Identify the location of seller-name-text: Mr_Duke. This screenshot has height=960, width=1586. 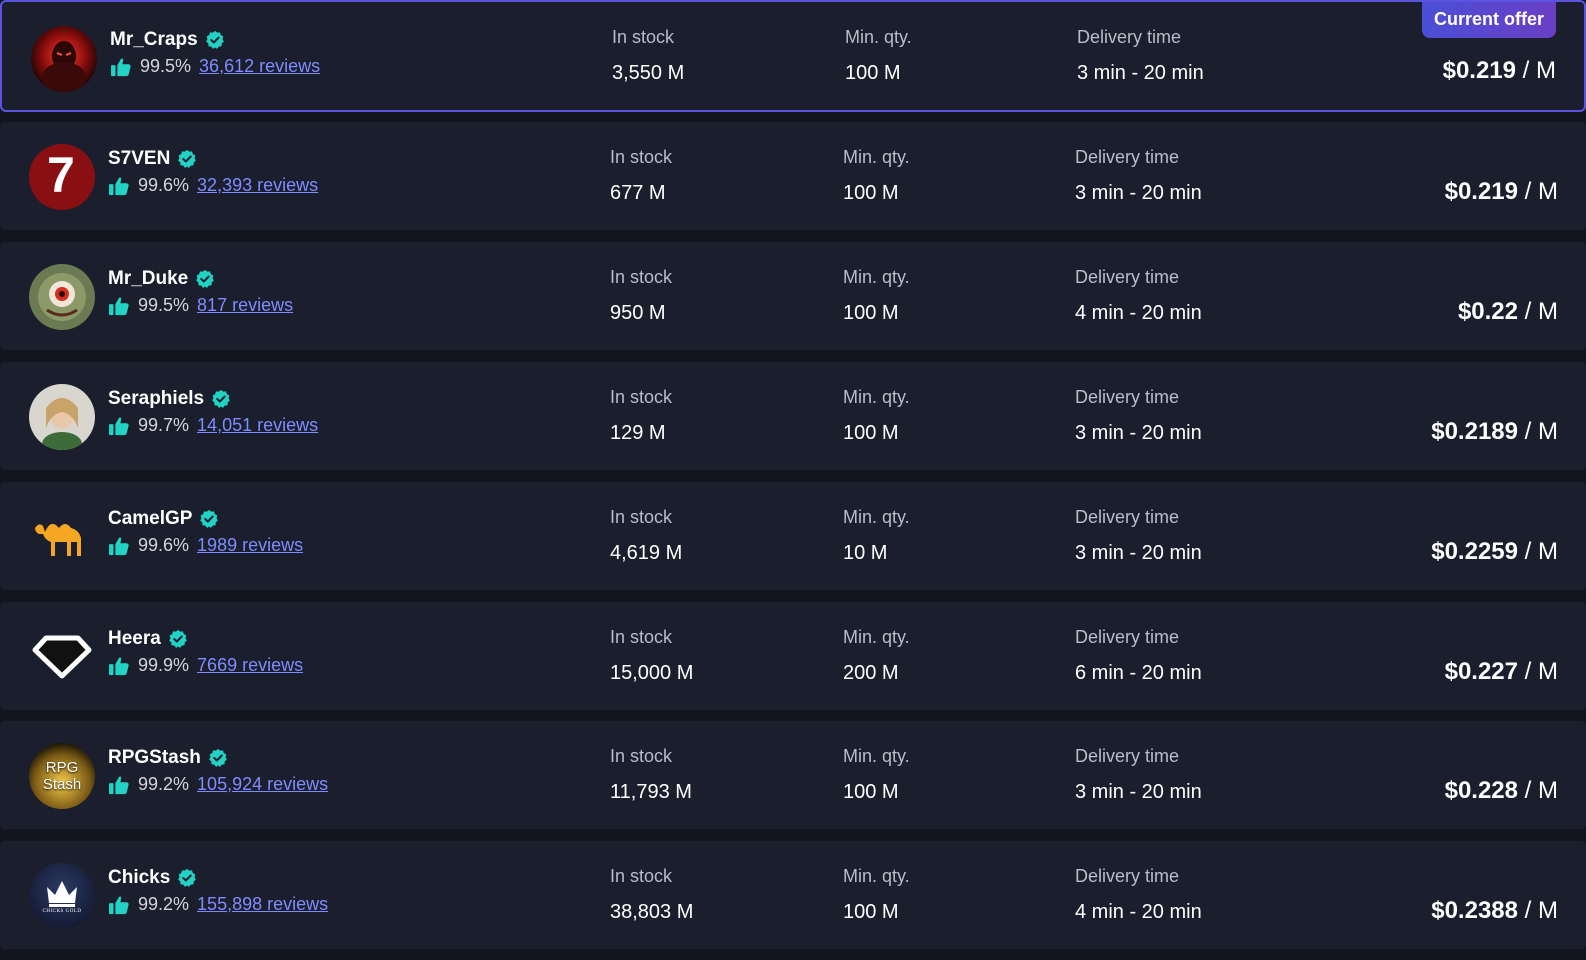
(148, 278).